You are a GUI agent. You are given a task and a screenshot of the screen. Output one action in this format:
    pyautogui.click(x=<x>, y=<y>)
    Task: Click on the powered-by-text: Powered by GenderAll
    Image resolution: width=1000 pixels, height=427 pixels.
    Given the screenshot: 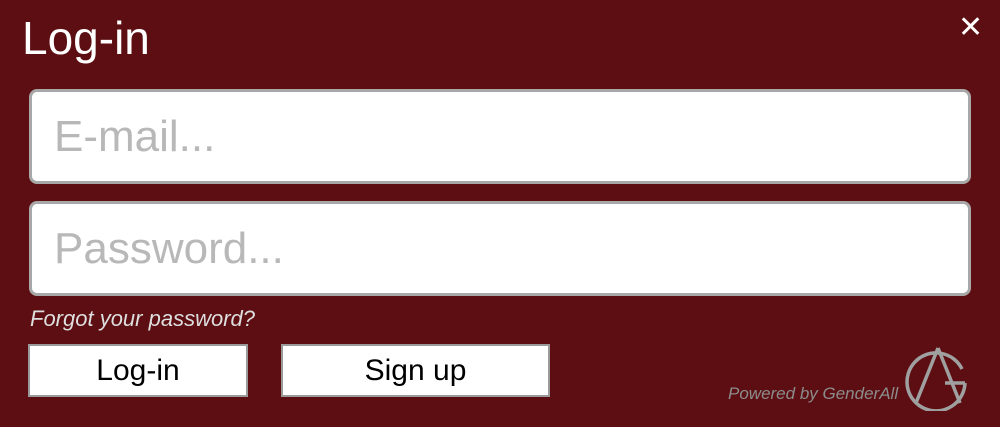 What is the action you would take?
    pyautogui.click(x=813, y=393)
    